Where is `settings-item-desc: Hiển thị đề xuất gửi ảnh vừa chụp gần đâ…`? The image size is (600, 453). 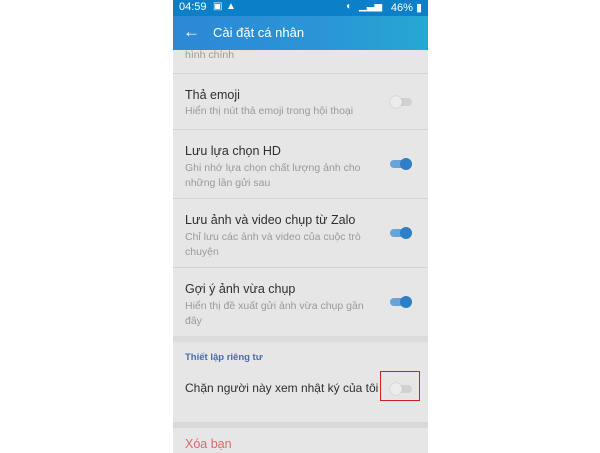 settings-item-desc: Hiển thị đề xuất gửi ảnh vừa chụp gần đâ… is located at coordinates (274, 313).